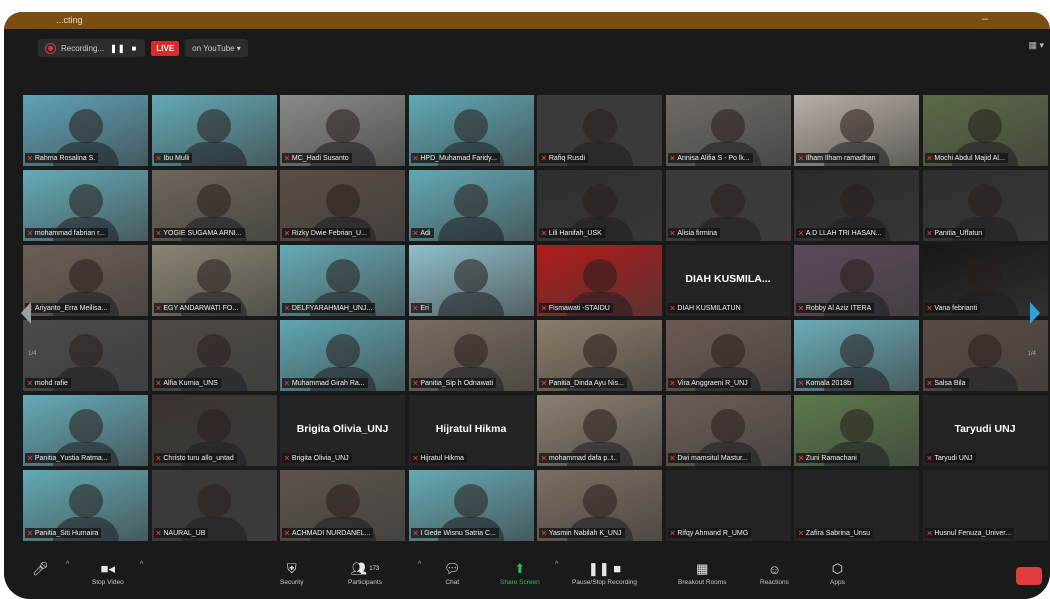 The width and height of the screenshot is (1050, 599). Describe the element at coordinates (214, 355) in the screenshot. I see `participant-tile: ⨯ Alfia Kurnia_UNS` at that location.